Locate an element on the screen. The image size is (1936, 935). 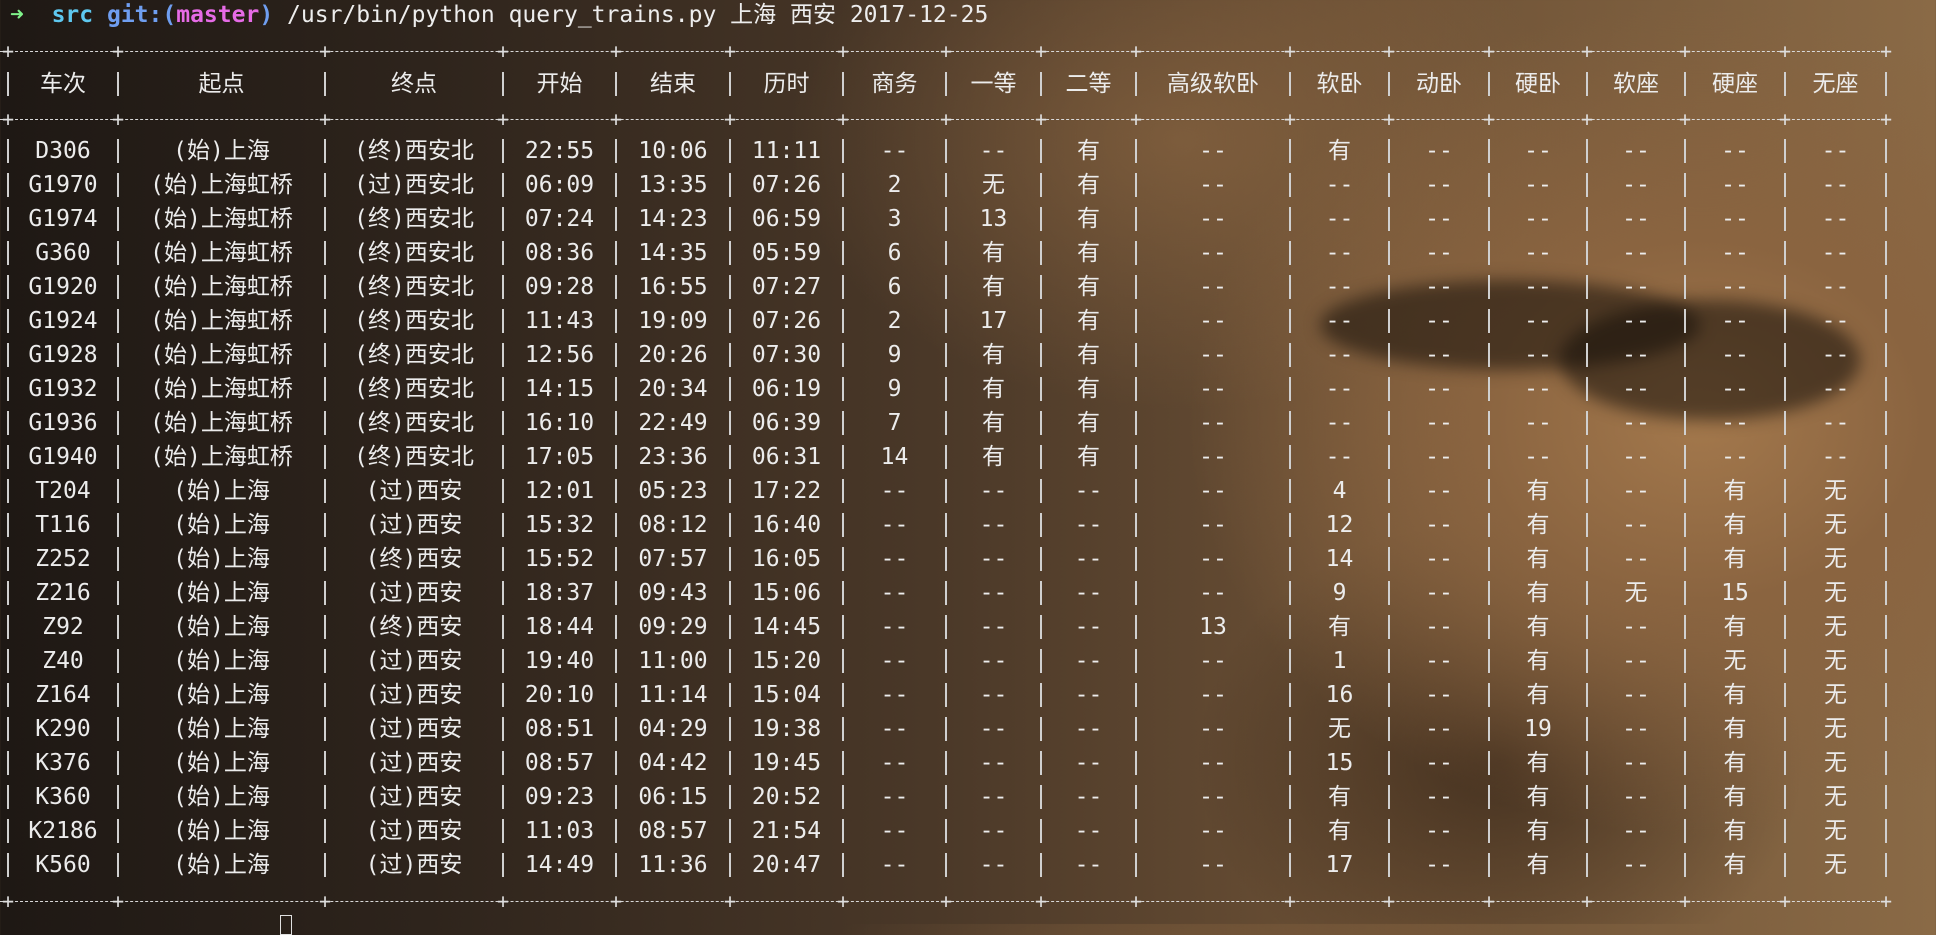
cell-duration: 19:45 is located at coordinates (786, 763).